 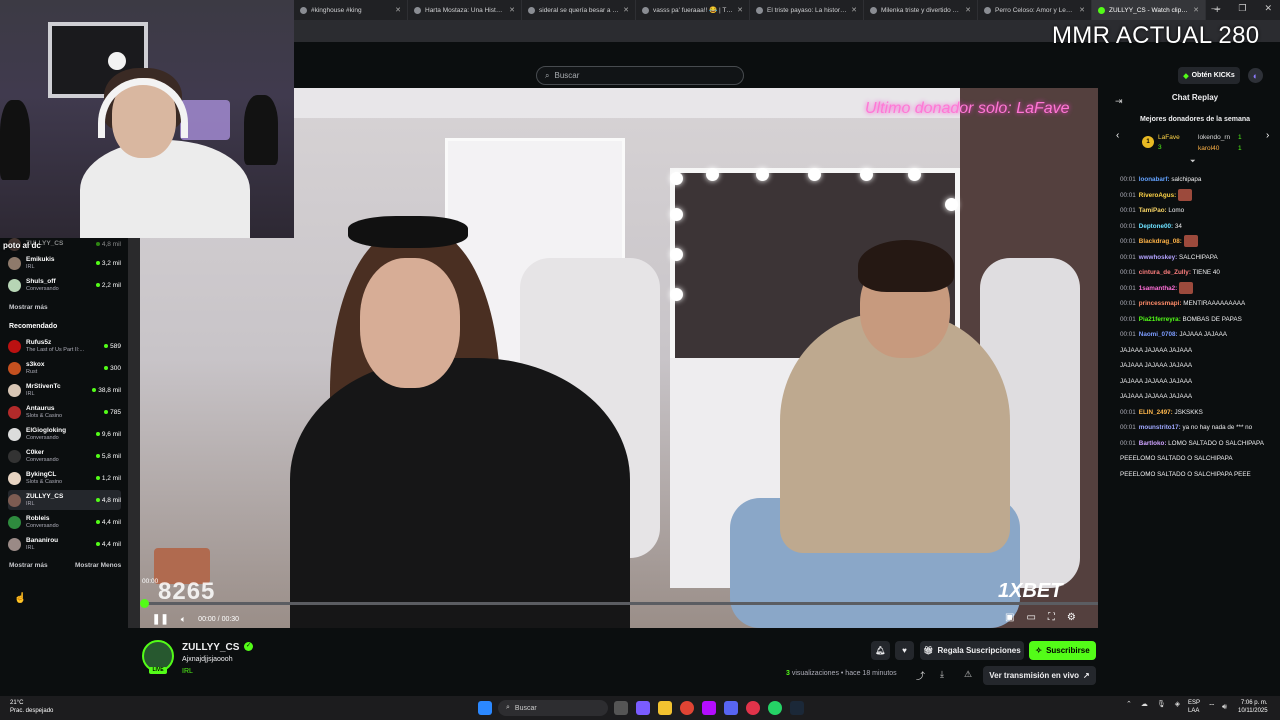 What do you see at coordinates (64, 412) in the screenshot?
I see `sidebar-channel: Antaurus Slots & Casino 785` at bounding box center [64, 412].